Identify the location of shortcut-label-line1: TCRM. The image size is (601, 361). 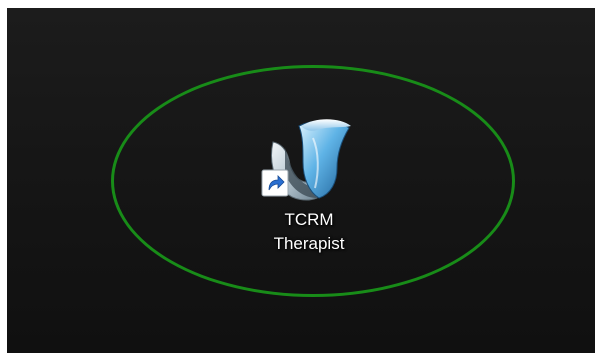
(309, 219).